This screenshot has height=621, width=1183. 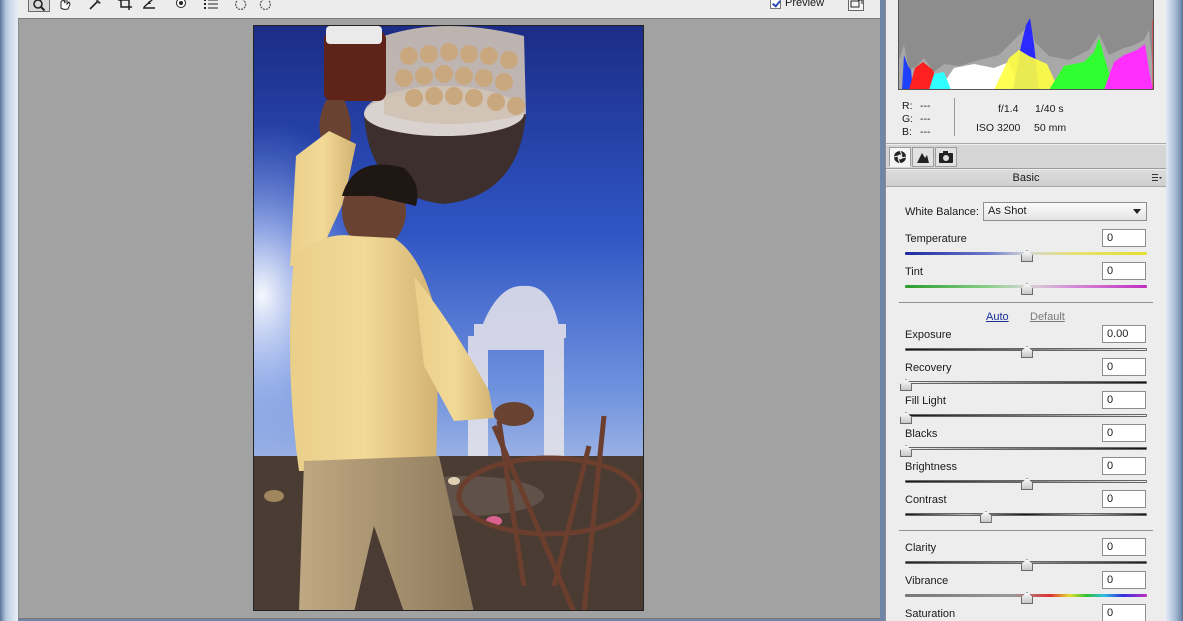 I want to click on slider-label-contrast: Contrast, so click(x=926, y=500).